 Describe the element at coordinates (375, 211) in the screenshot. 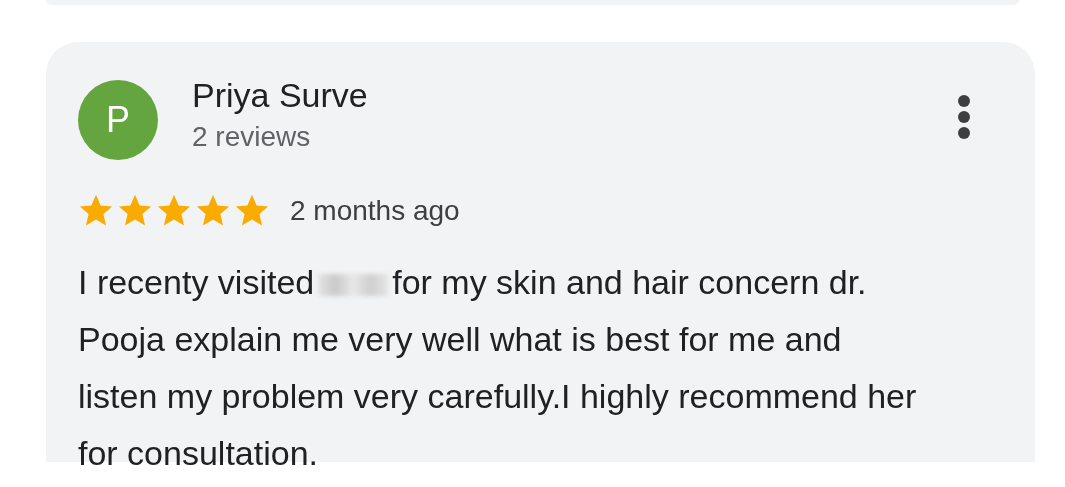

I see `review-time: 2 months ago` at that location.